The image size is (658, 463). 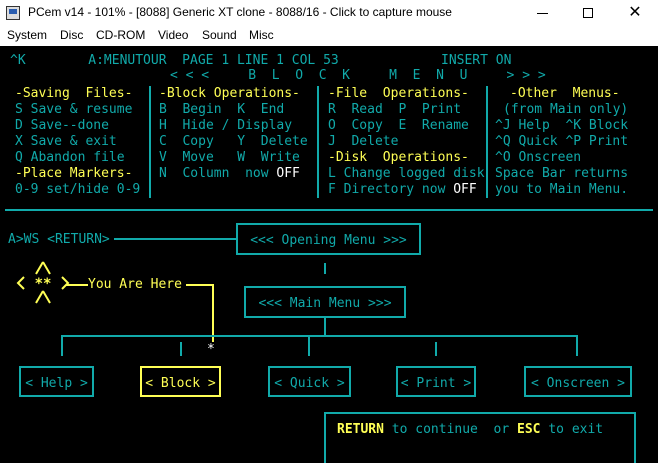 I want to click on quick-menu-node: < Quick >, so click(x=309, y=381).